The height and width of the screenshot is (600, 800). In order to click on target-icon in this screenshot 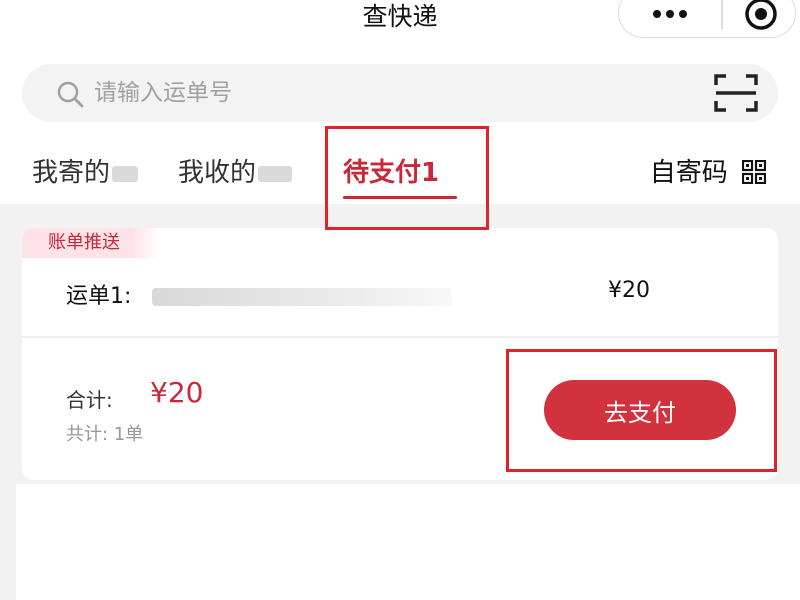, I will do `click(761, 16)`.